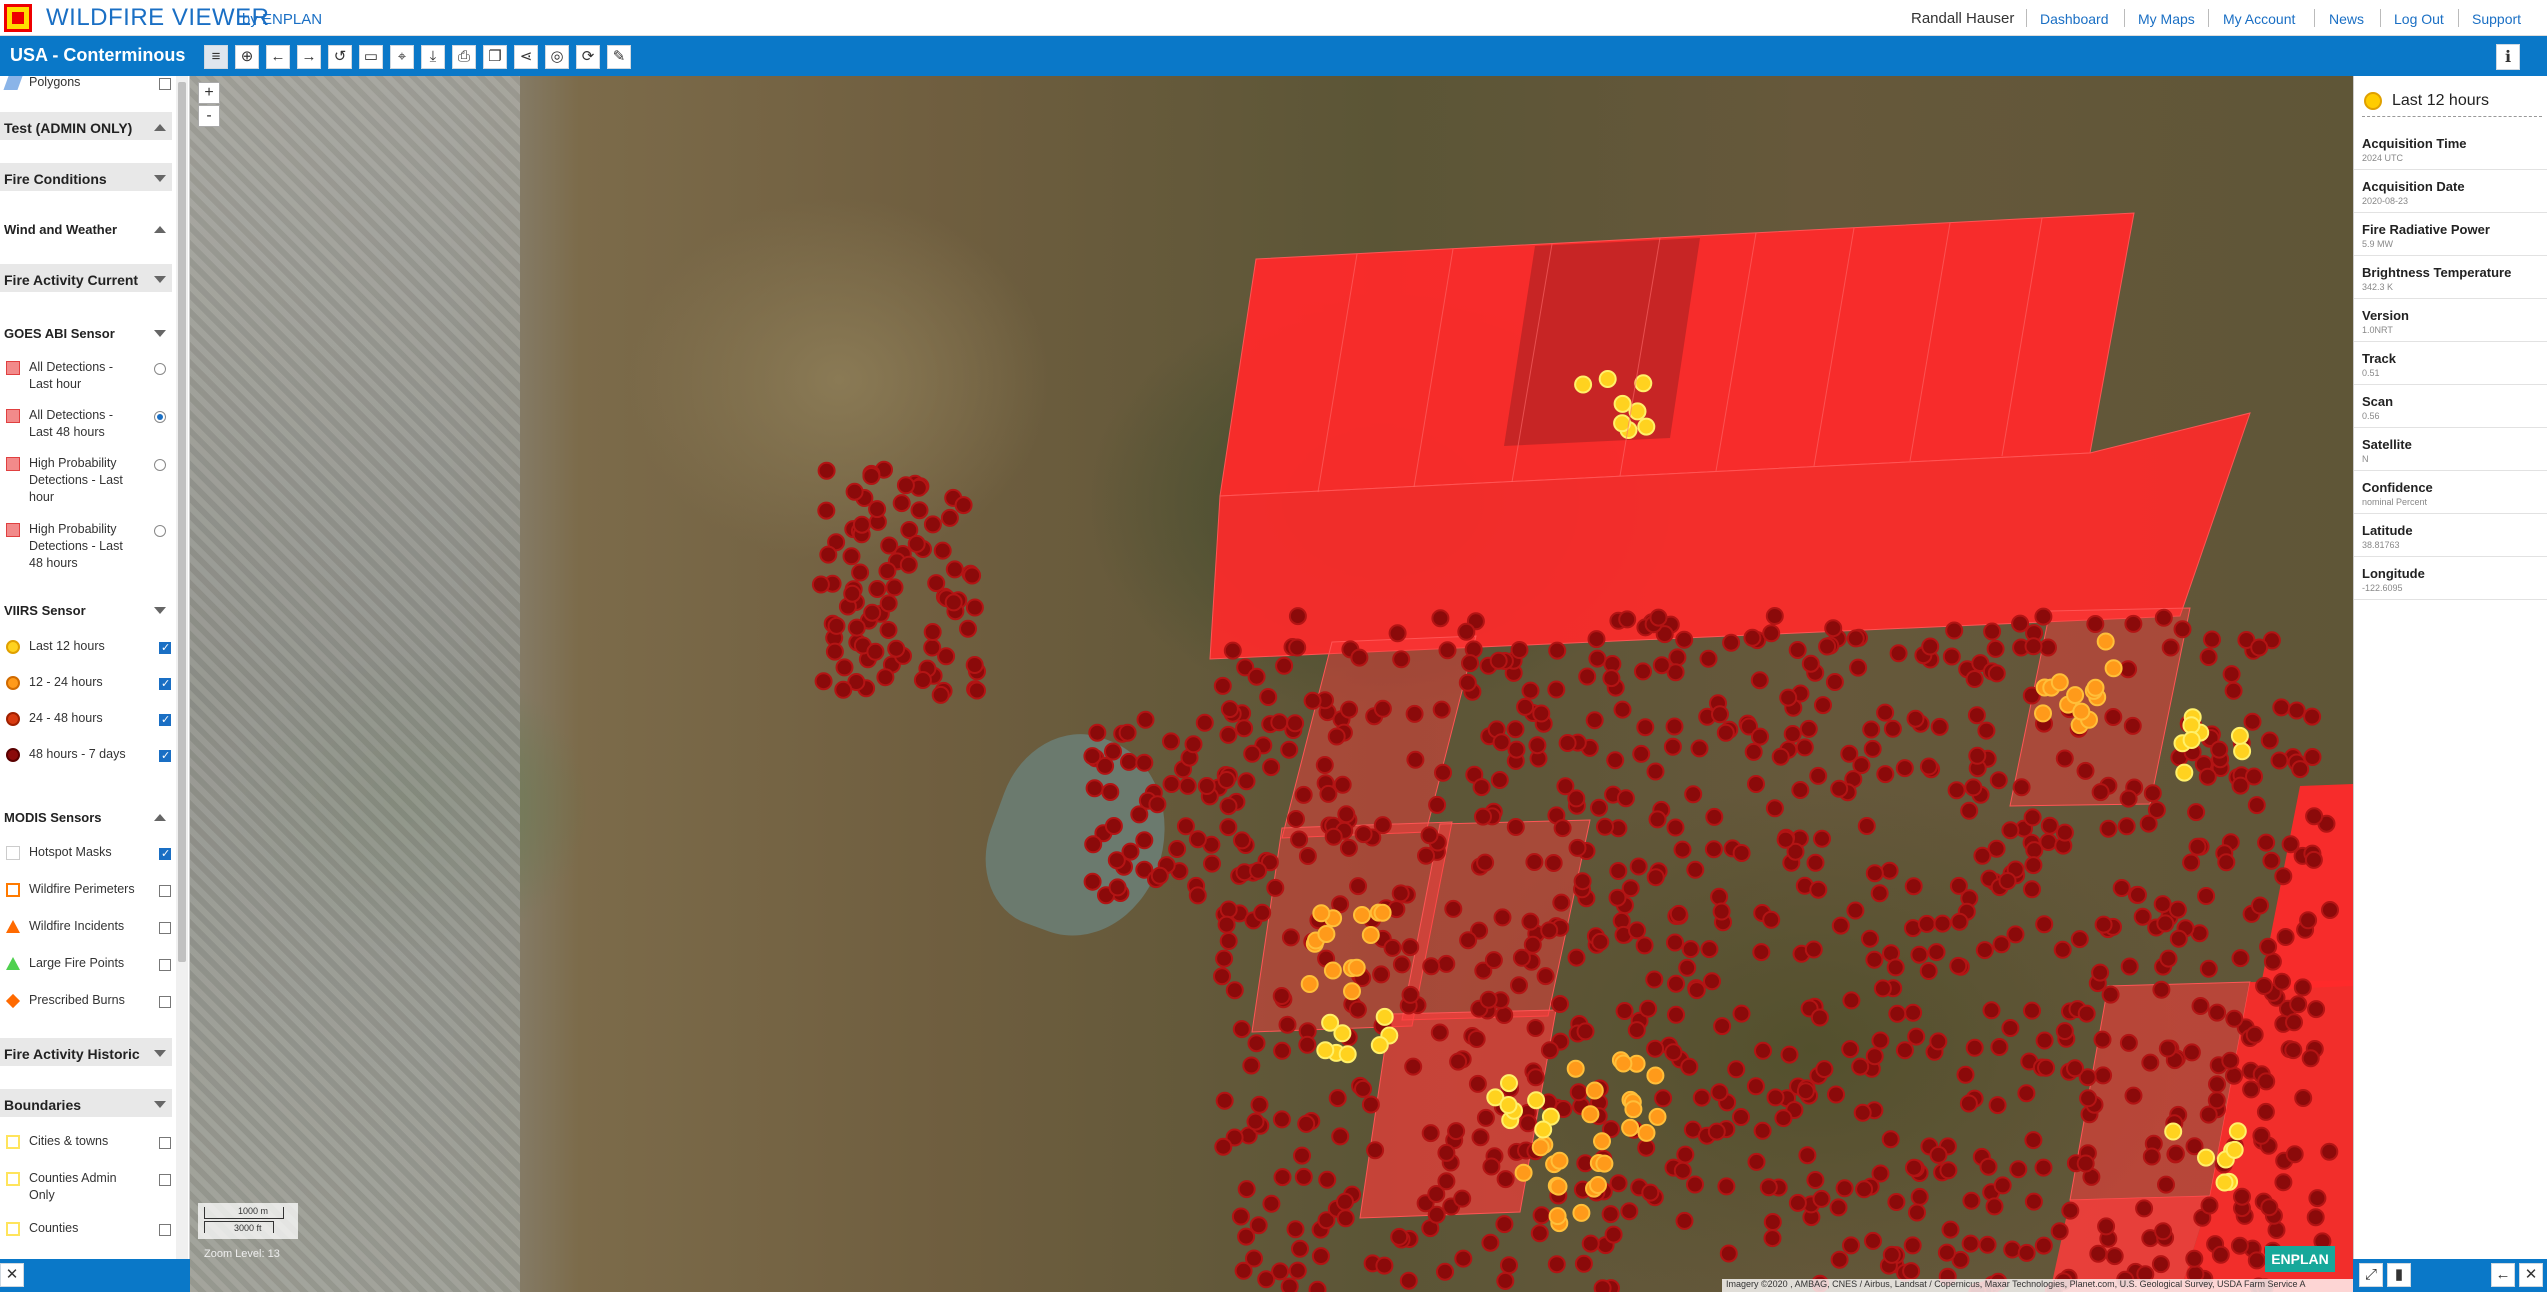 The image size is (2547, 1292). I want to click on edit-icon: ✎, so click(619, 57).